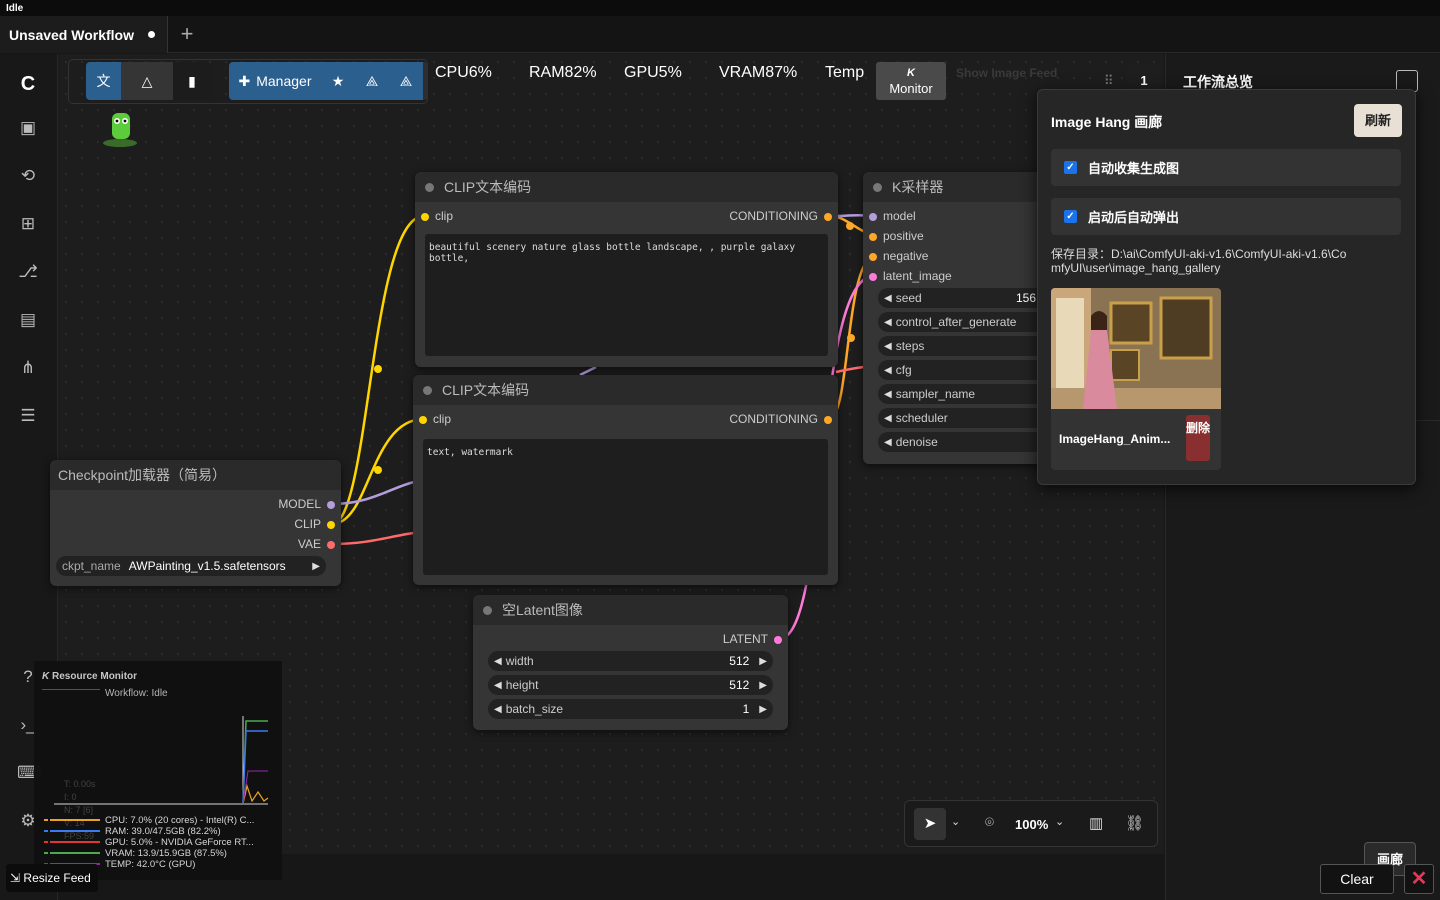  What do you see at coordinates (372, 81) in the screenshot?
I see `share-icon: ⟁` at bounding box center [372, 81].